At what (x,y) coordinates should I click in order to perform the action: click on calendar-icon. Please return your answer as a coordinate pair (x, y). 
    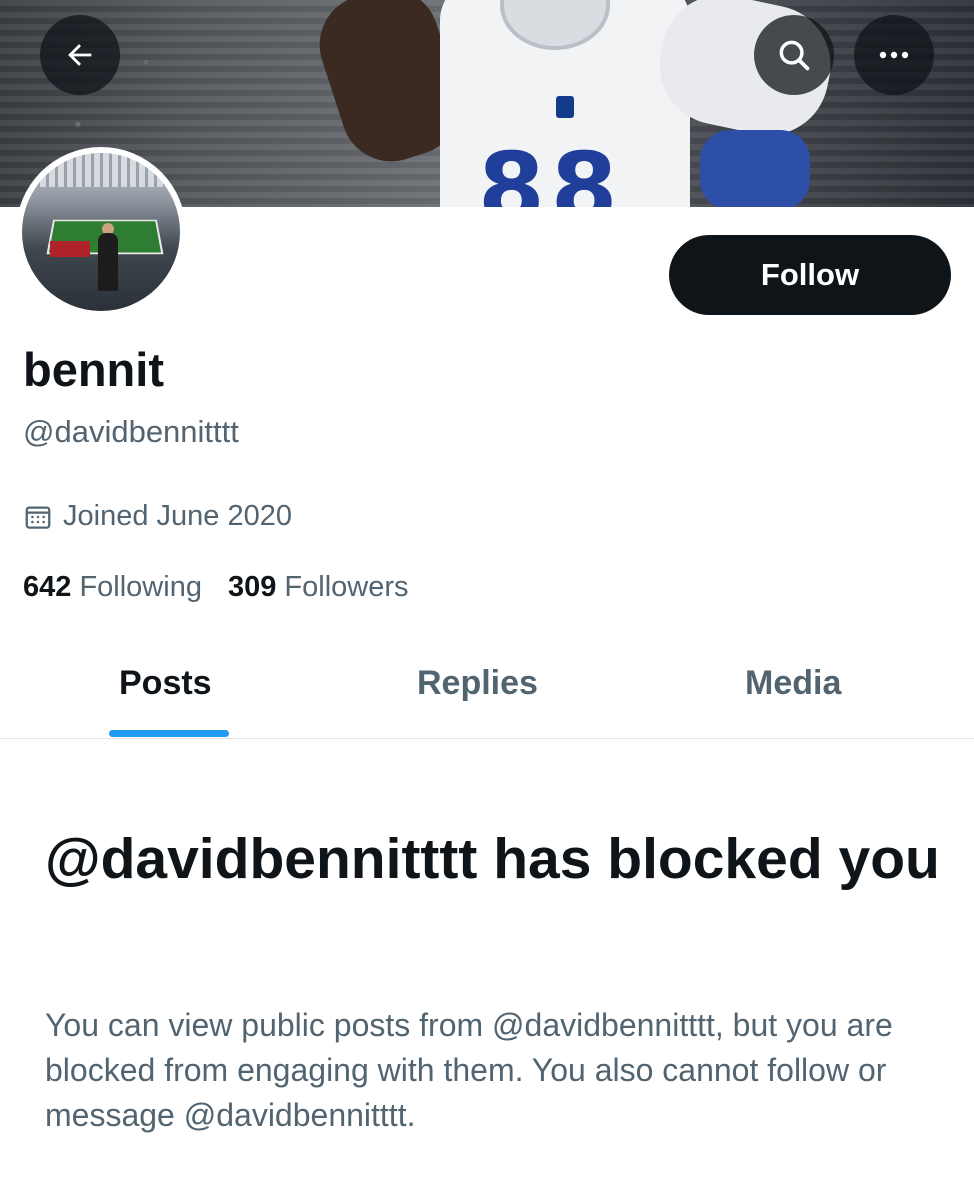
    Looking at the image, I should click on (38, 517).